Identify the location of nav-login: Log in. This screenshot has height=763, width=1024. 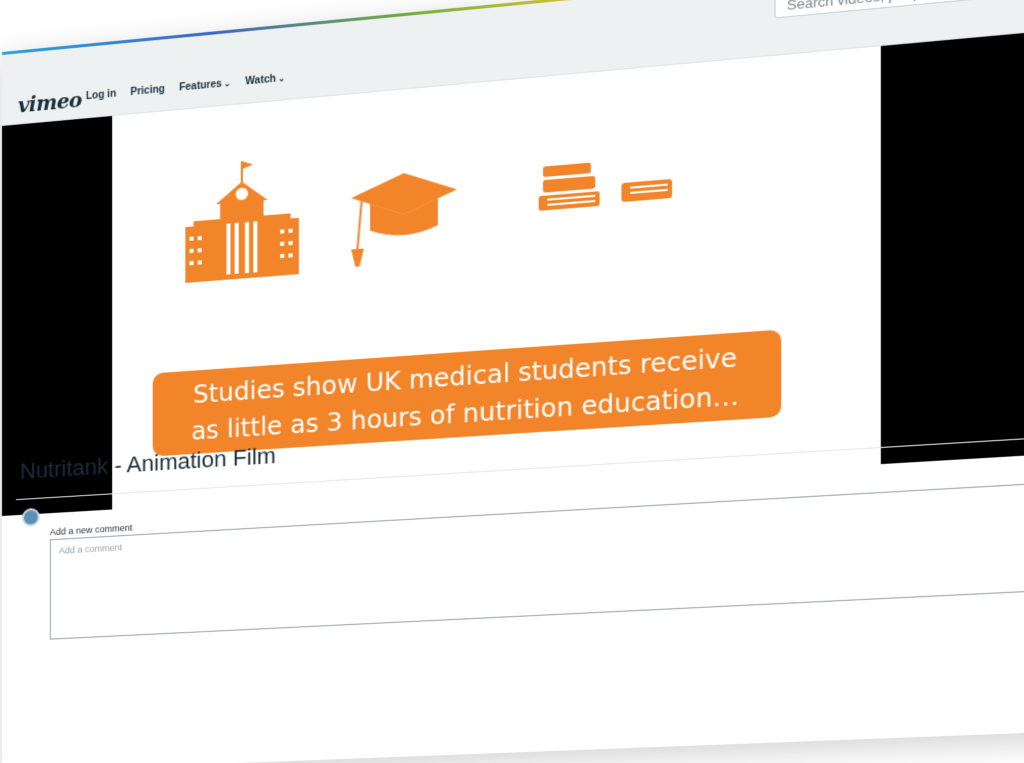
(101, 95).